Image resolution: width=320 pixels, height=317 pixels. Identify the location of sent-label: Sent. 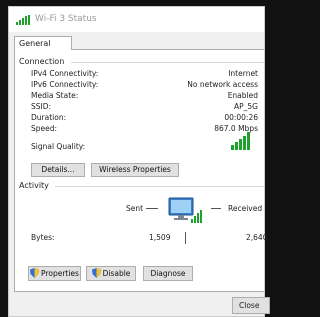
(135, 208).